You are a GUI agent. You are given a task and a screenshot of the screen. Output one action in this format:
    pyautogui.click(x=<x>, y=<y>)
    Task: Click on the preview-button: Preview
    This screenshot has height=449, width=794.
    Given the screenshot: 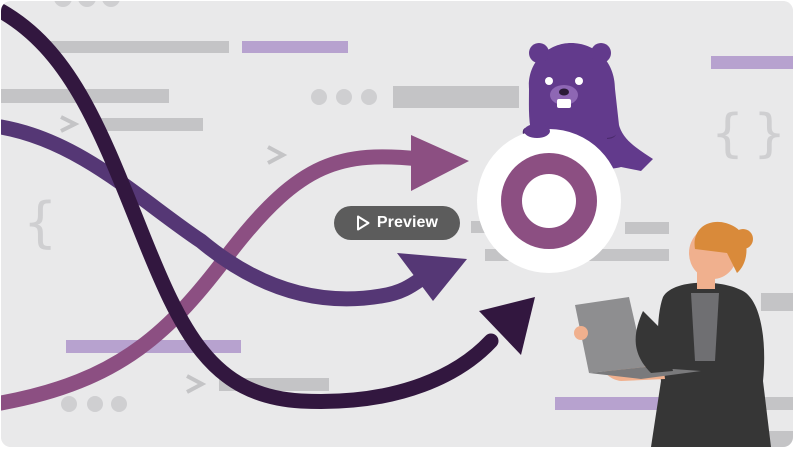 What is the action you would take?
    pyautogui.click(x=397, y=223)
    